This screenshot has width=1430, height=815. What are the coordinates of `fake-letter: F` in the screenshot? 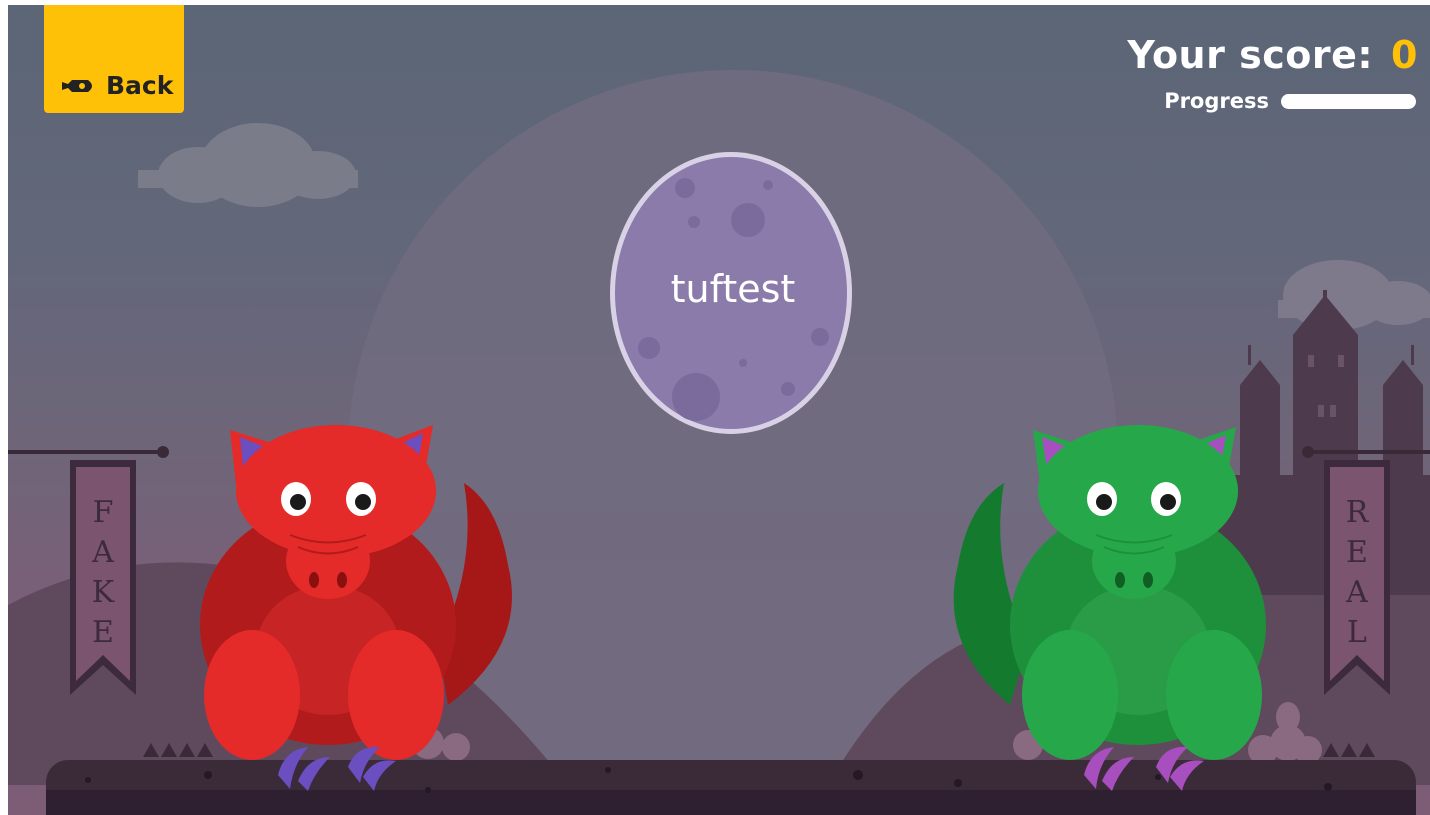 It's located at (103, 512).